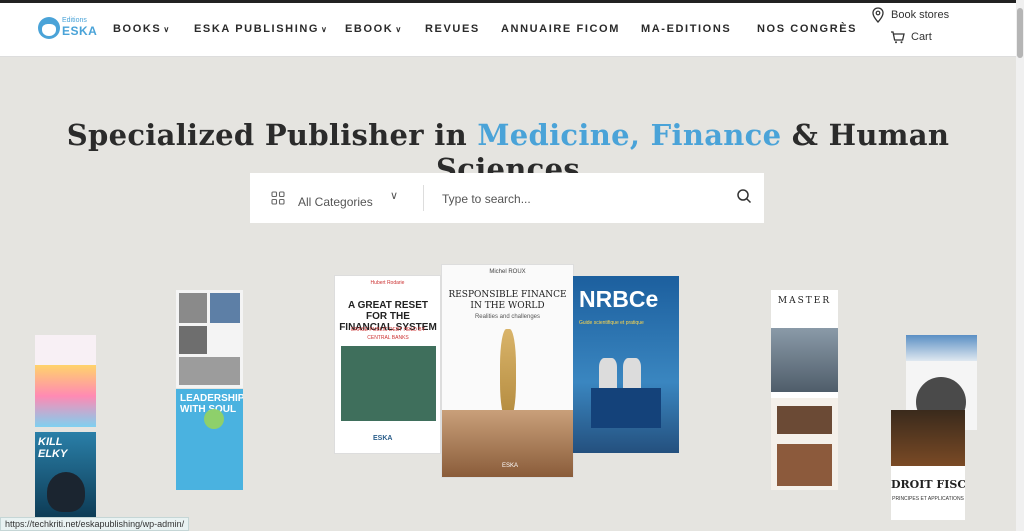 The image size is (1024, 531). What do you see at coordinates (423, 198) in the screenshot?
I see `search-divider` at bounding box center [423, 198].